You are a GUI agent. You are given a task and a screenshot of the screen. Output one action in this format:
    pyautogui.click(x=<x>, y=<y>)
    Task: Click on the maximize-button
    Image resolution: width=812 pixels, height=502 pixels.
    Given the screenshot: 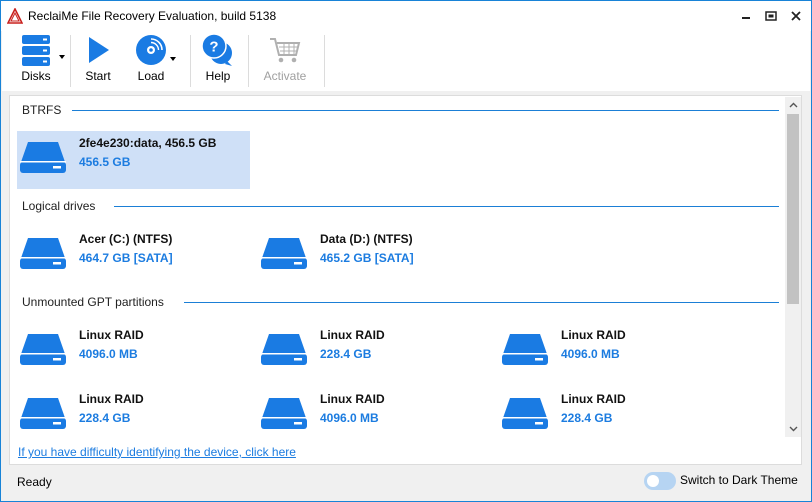 What is the action you would take?
    pyautogui.click(x=771, y=16)
    